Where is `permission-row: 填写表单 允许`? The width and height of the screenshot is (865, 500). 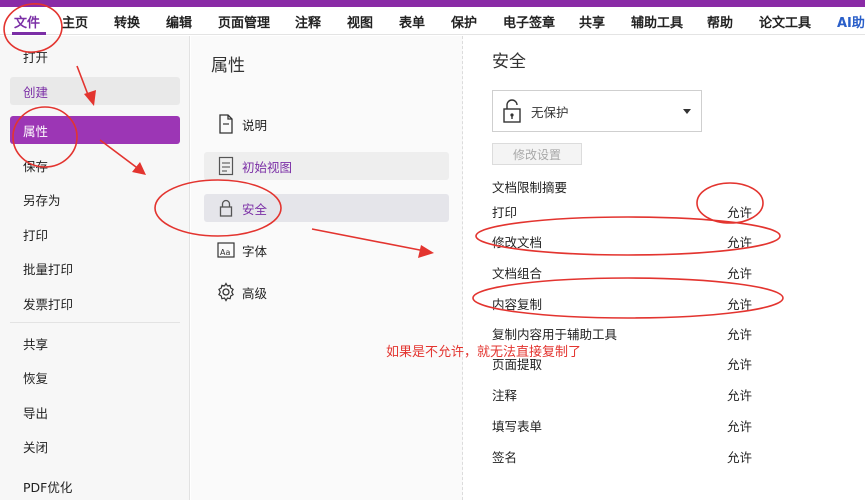 permission-row: 填写表单 允许 is located at coordinates (629, 425).